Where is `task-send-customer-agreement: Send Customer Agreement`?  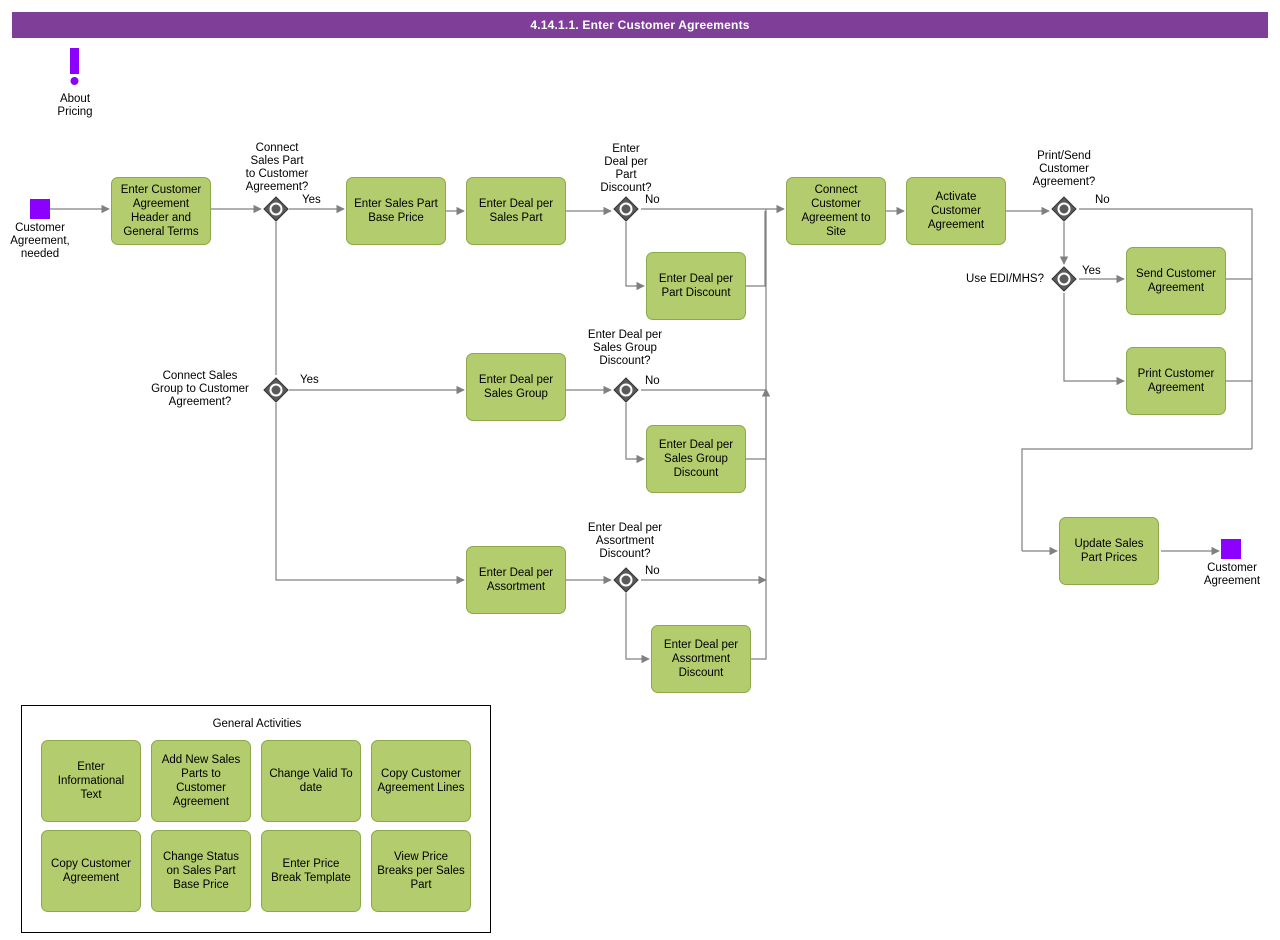 task-send-customer-agreement: Send Customer Agreement is located at coordinates (1176, 281).